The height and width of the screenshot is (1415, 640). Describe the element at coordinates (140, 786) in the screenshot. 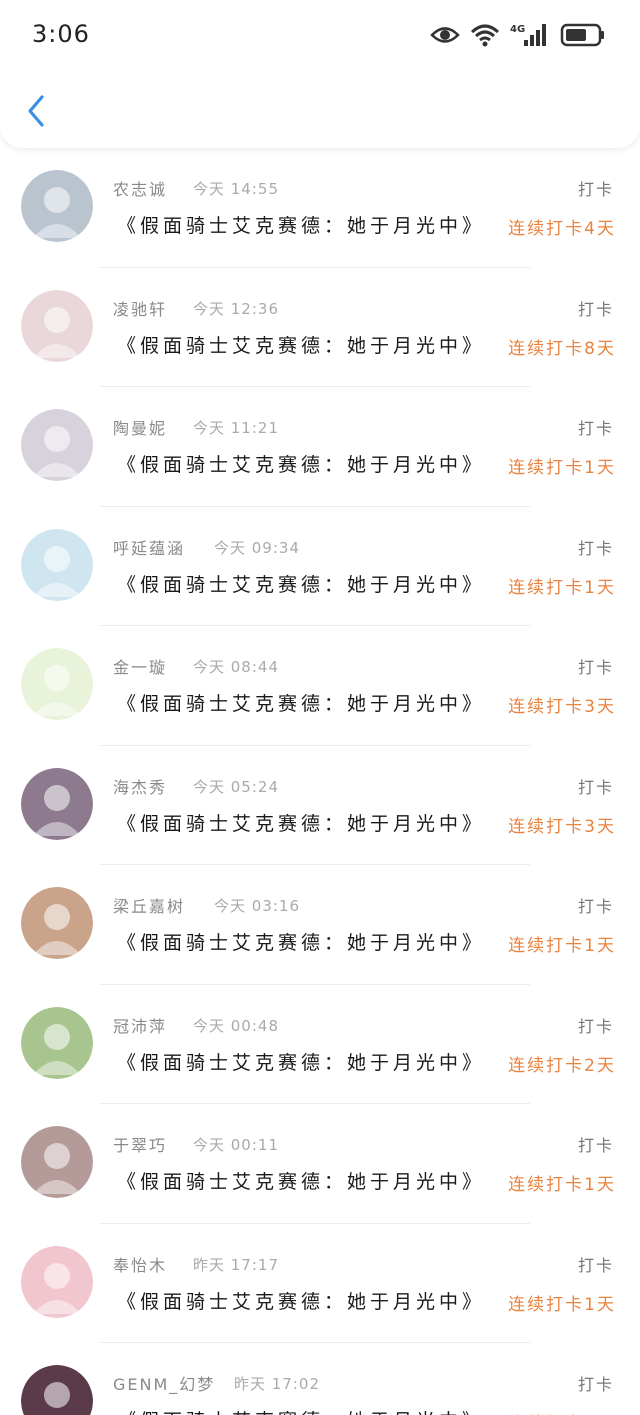

I see `user-name: 海杰秀` at that location.